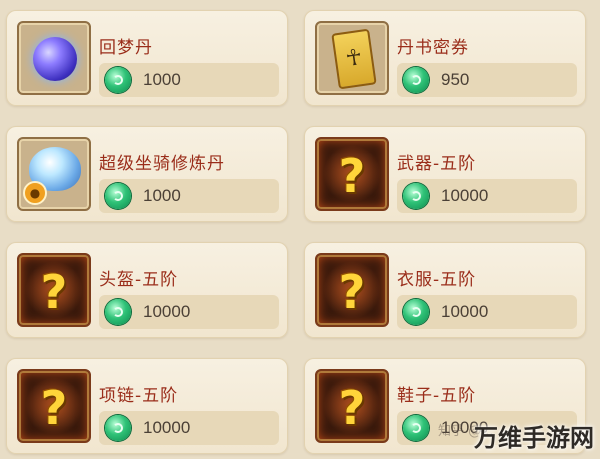 The height and width of the screenshot is (459, 600). Describe the element at coordinates (455, 79) in the screenshot. I see `item-price: 950` at that location.